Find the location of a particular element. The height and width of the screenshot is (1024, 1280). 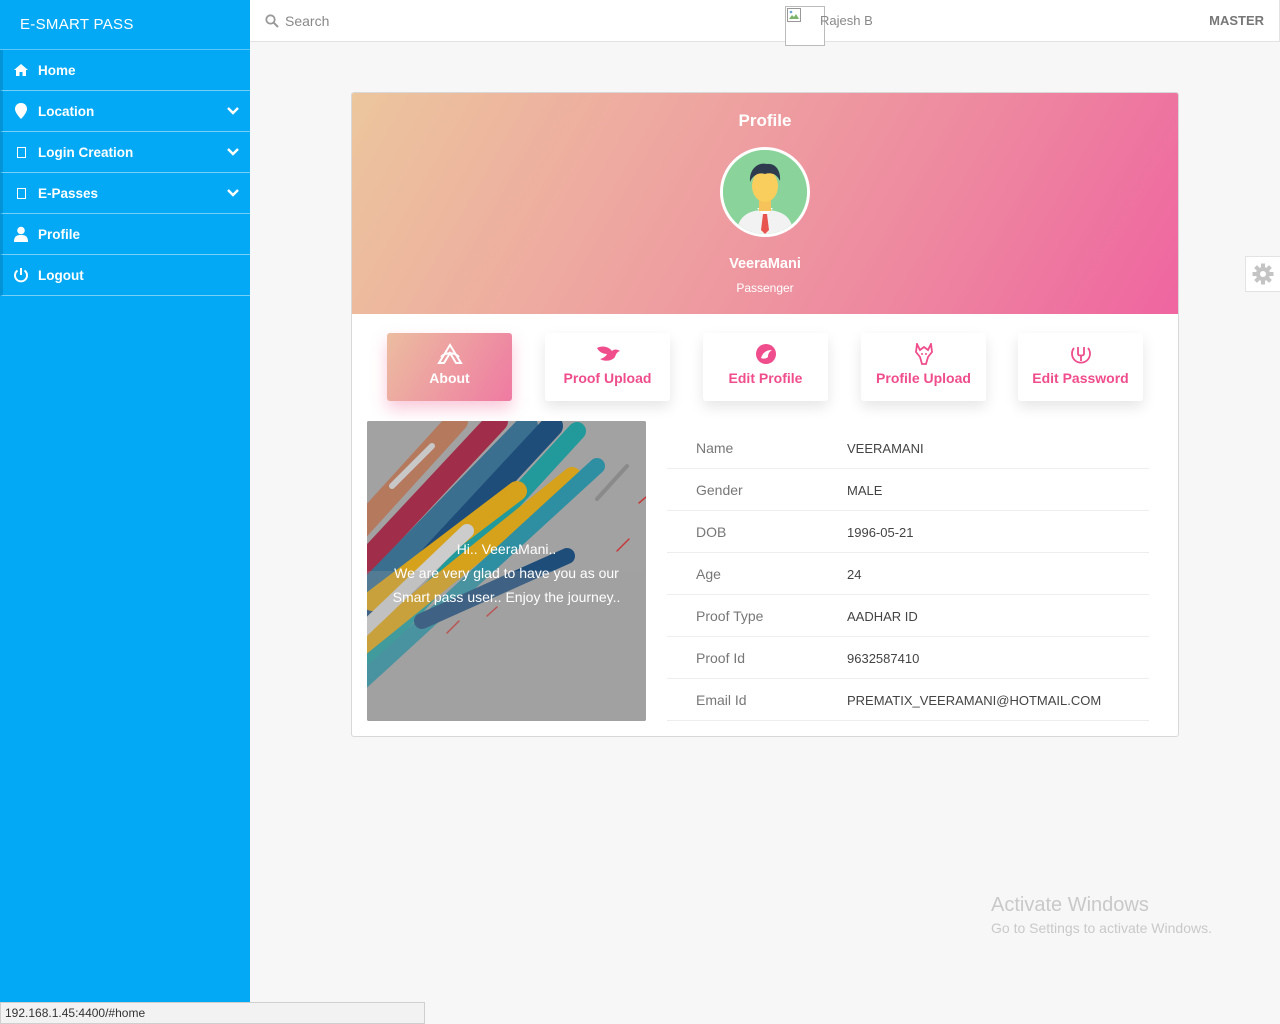

welcome-line: We are very glad to have you as our is located at coordinates (506, 573).